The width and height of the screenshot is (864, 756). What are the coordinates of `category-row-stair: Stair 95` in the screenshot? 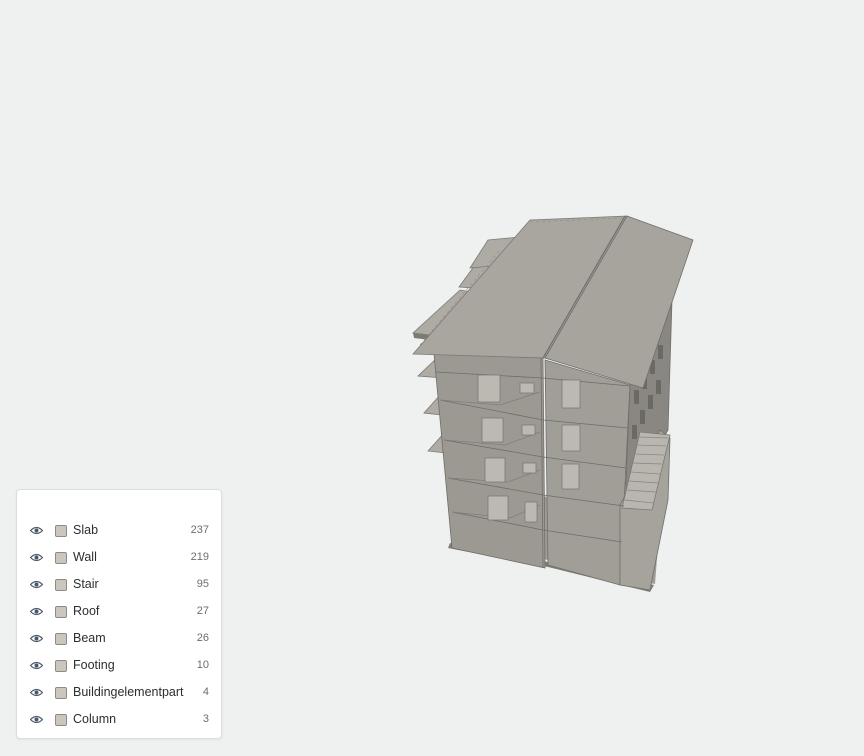 It's located at (119, 584).